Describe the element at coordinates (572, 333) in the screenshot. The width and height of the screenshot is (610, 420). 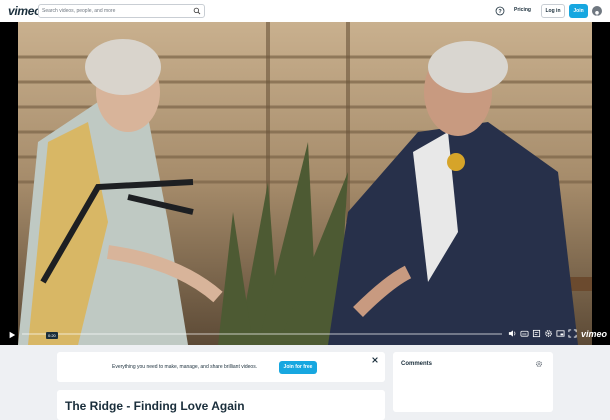
I see `fullscreen-icon` at that location.